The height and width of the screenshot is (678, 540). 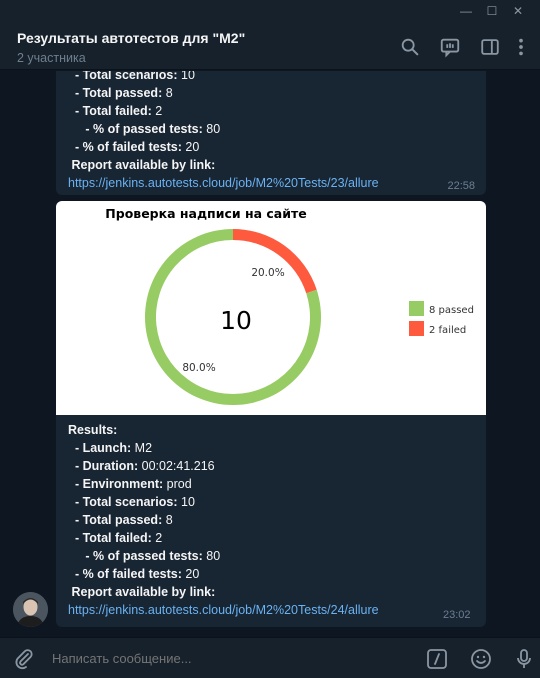 I want to click on message-line: - Duration: 00:02:41.216, so click(x=144, y=466).